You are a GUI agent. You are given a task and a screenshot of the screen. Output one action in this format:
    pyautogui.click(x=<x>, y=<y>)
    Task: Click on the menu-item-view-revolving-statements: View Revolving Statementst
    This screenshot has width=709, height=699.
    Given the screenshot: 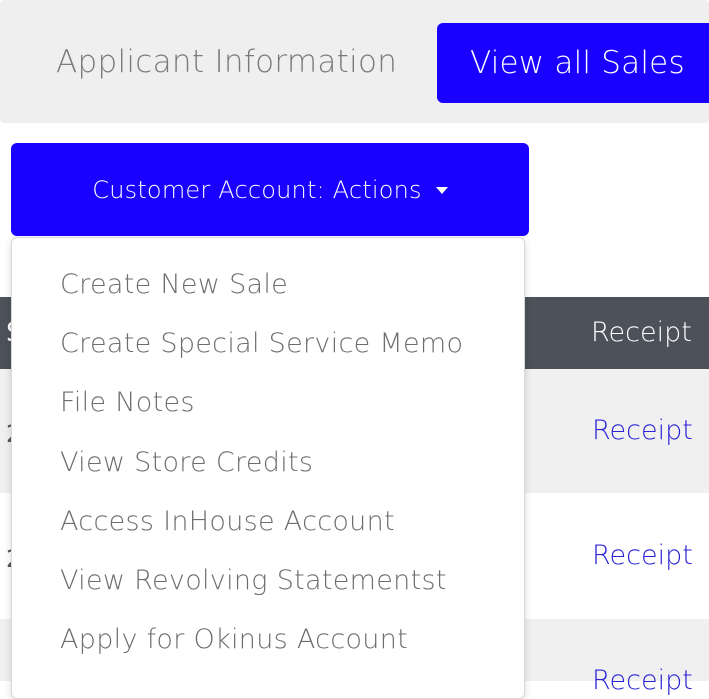 What is the action you would take?
    pyautogui.click(x=253, y=580)
    